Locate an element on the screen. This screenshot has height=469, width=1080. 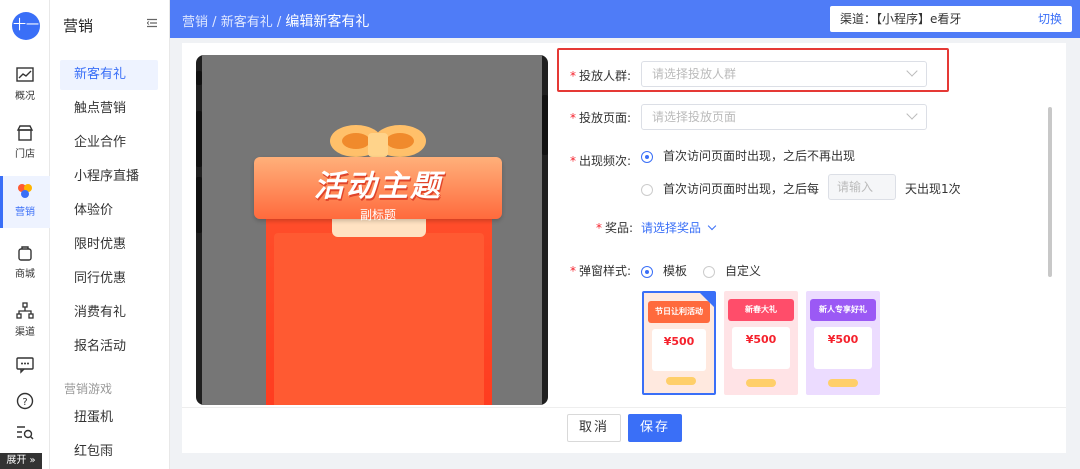
menu-item-capsule: 扭蛋机 is located at coordinates (109, 418).